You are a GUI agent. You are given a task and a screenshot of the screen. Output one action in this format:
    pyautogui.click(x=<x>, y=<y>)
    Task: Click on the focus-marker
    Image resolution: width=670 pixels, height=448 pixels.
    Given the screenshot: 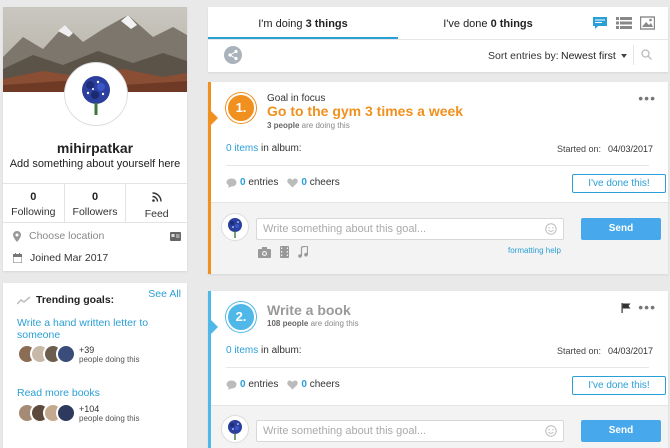 What is the action you would take?
    pyautogui.click(x=214, y=118)
    